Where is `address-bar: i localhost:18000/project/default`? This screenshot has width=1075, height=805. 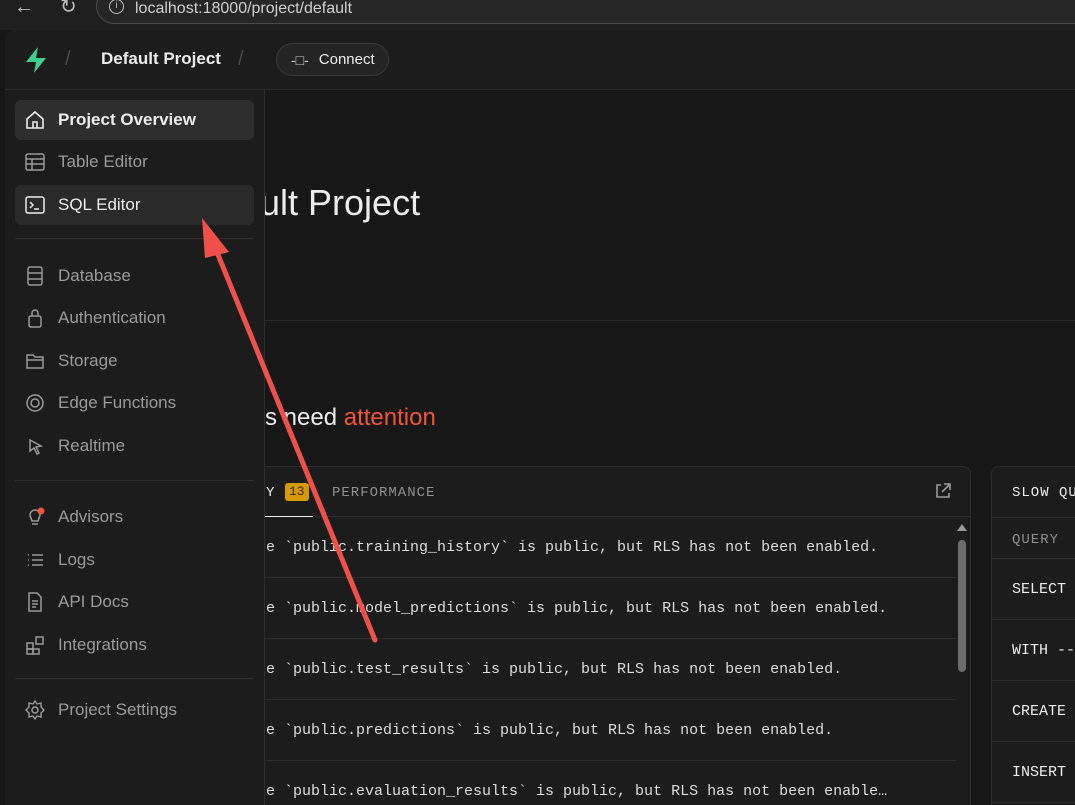
address-bar: i localhost:18000/project/default is located at coordinates (585, 12).